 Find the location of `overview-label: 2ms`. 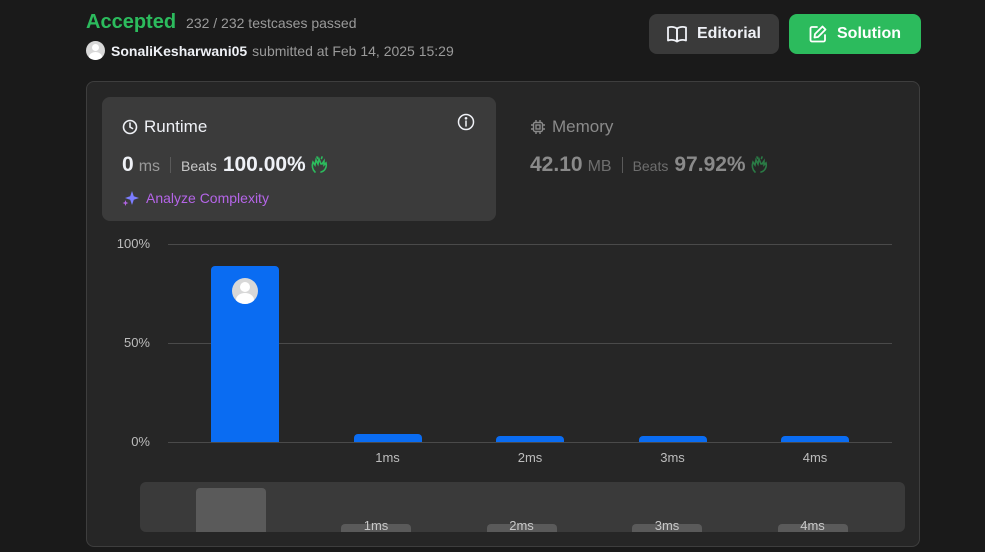

overview-label: 2ms is located at coordinates (521, 525).